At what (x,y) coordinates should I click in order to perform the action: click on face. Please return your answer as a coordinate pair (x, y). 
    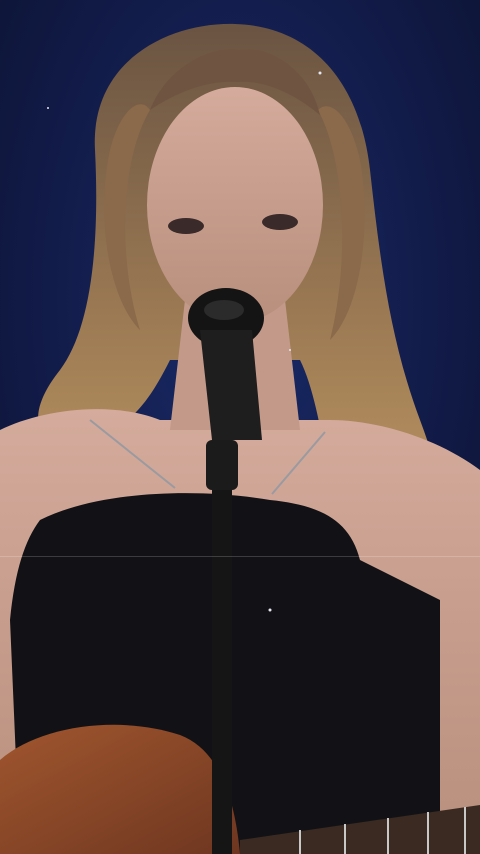
    Looking at the image, I should click on (235, 205).